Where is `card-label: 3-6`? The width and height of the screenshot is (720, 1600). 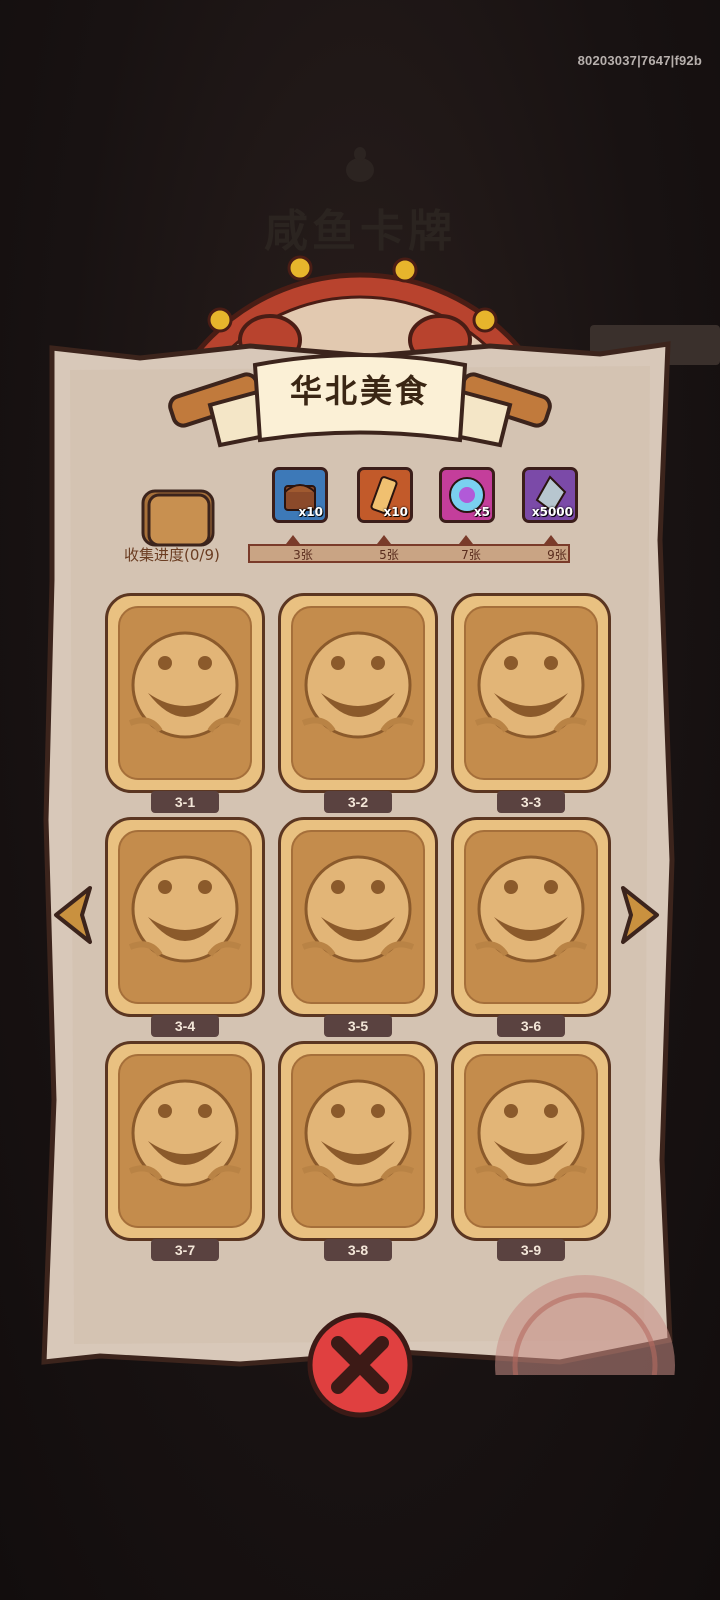
card-label: 3-6 is located at coordinates (531, 1026).